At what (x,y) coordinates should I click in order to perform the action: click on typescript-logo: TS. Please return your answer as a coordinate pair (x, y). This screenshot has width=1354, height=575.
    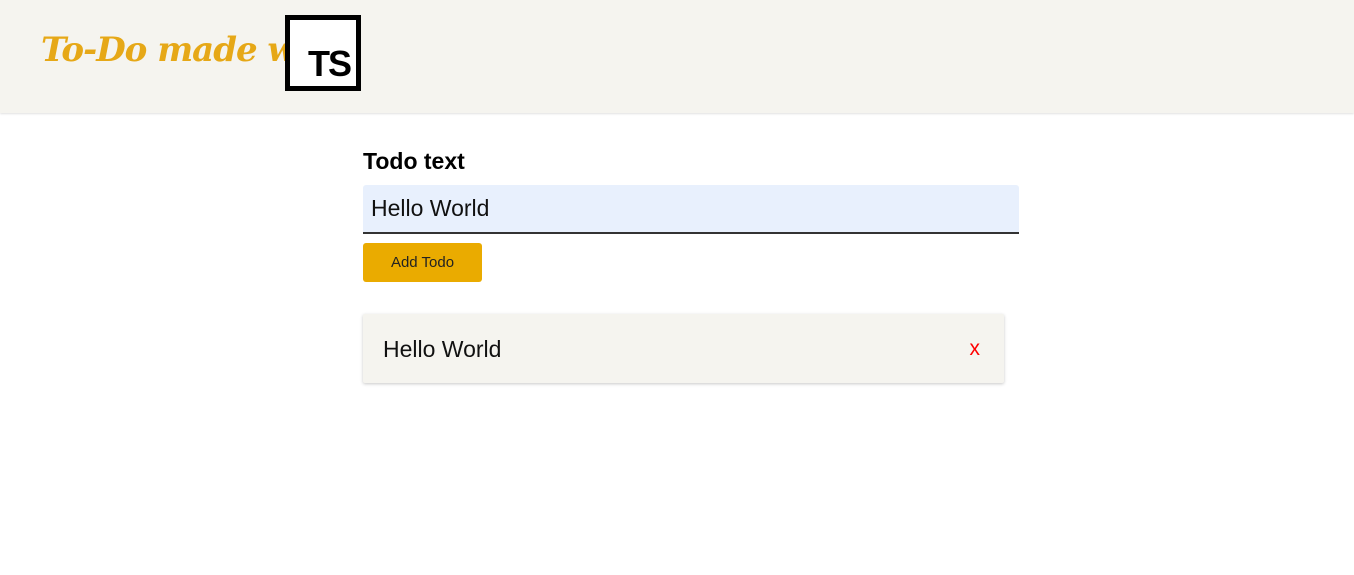
    Looking at the image, I should click on (323, 53).